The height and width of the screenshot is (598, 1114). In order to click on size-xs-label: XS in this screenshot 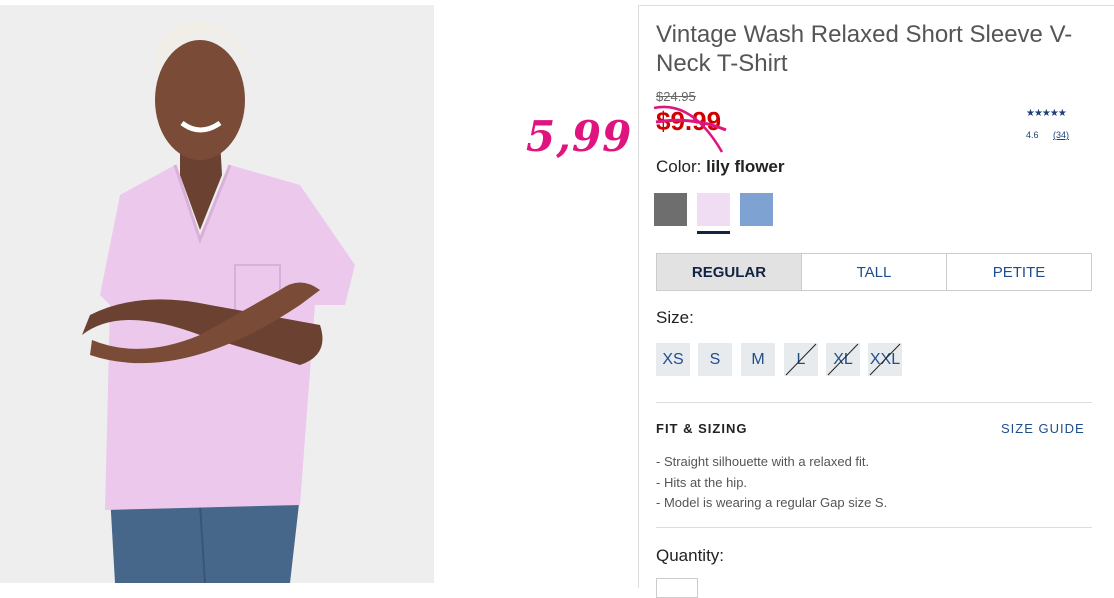, I will do `click(673, 359)`.